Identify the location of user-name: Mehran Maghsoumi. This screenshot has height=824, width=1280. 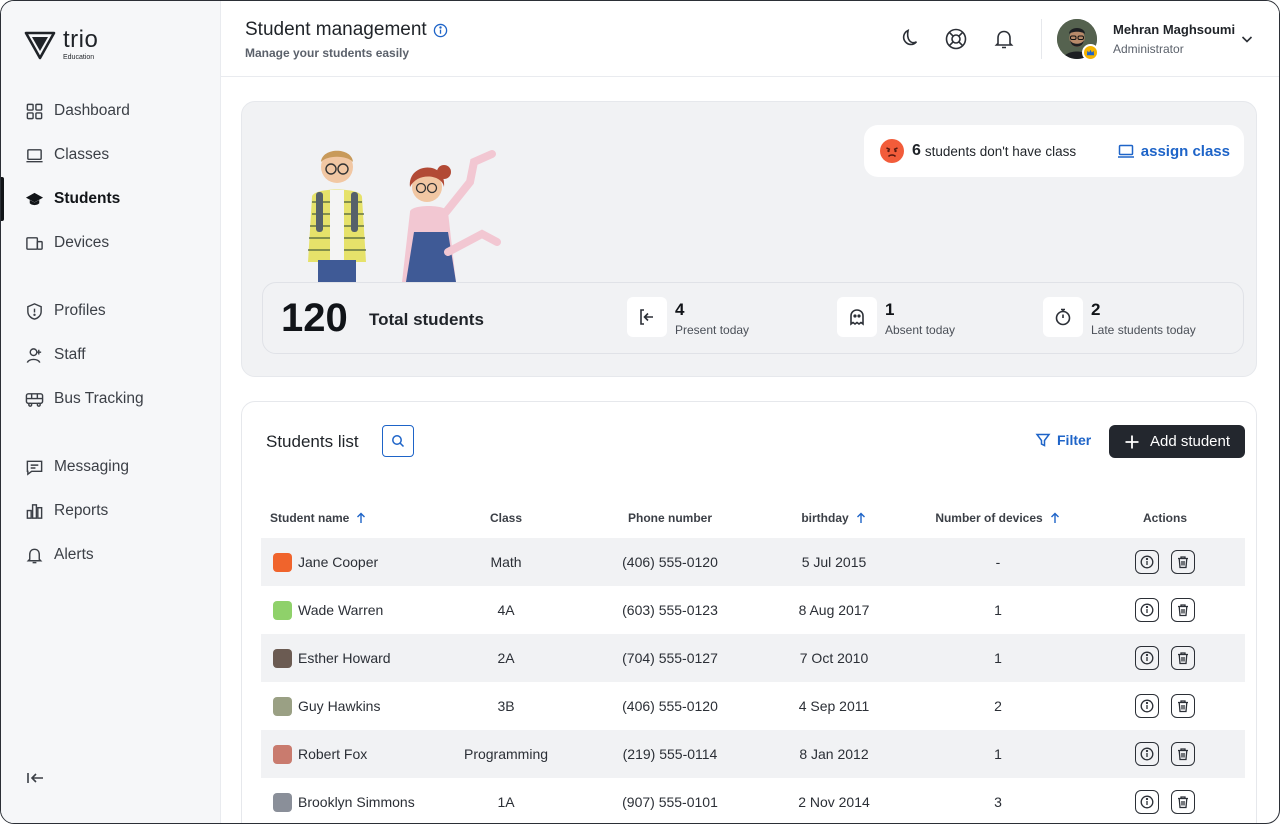
(1174, 29).